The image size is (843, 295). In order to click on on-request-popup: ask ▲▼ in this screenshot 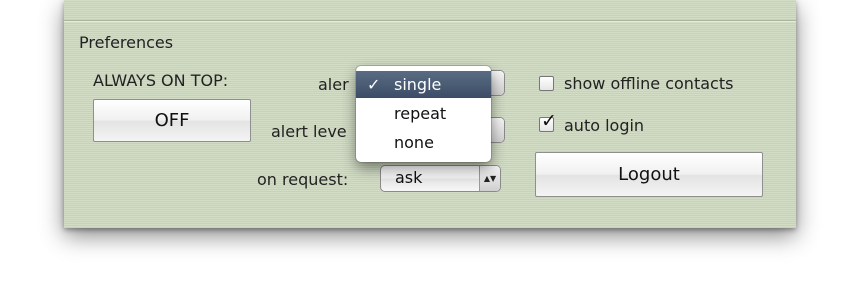, I will do `click(440, 178)`.